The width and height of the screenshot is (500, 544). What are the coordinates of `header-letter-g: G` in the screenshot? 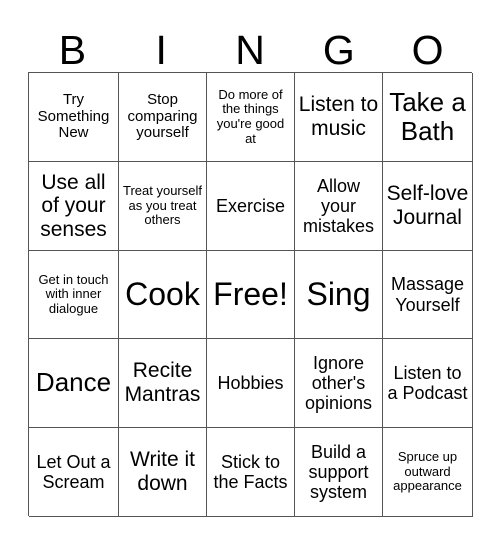 It's located at (338, 50).